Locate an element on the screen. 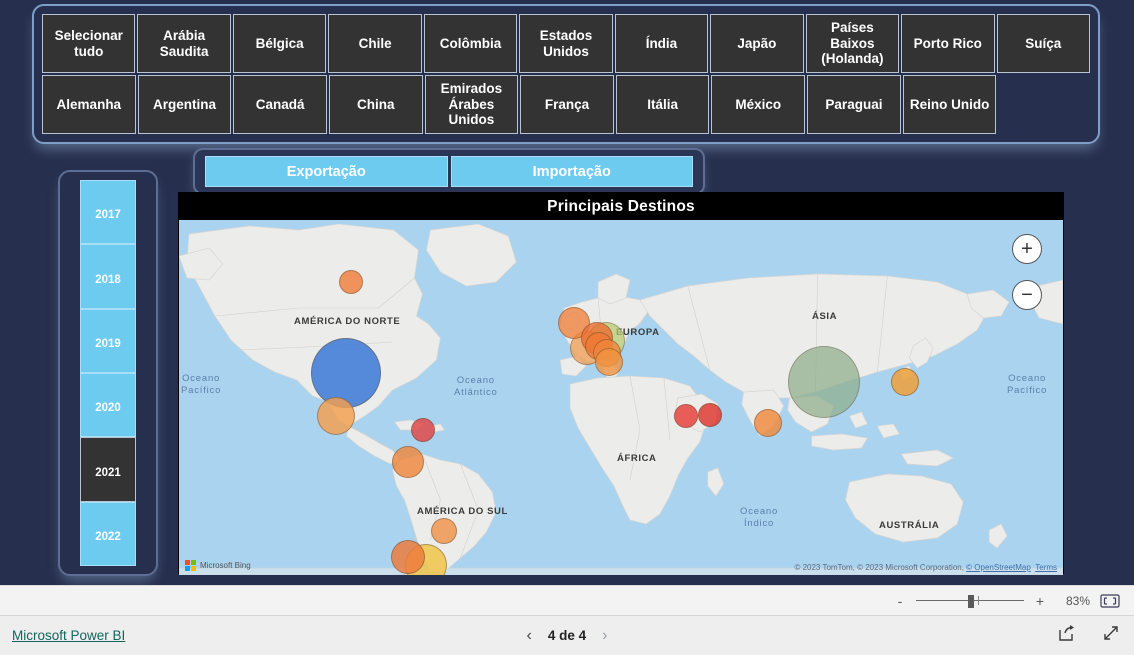 The height and width of the screenshot is (655, 1134). zoom-slider is located at coordinates (970, 601).